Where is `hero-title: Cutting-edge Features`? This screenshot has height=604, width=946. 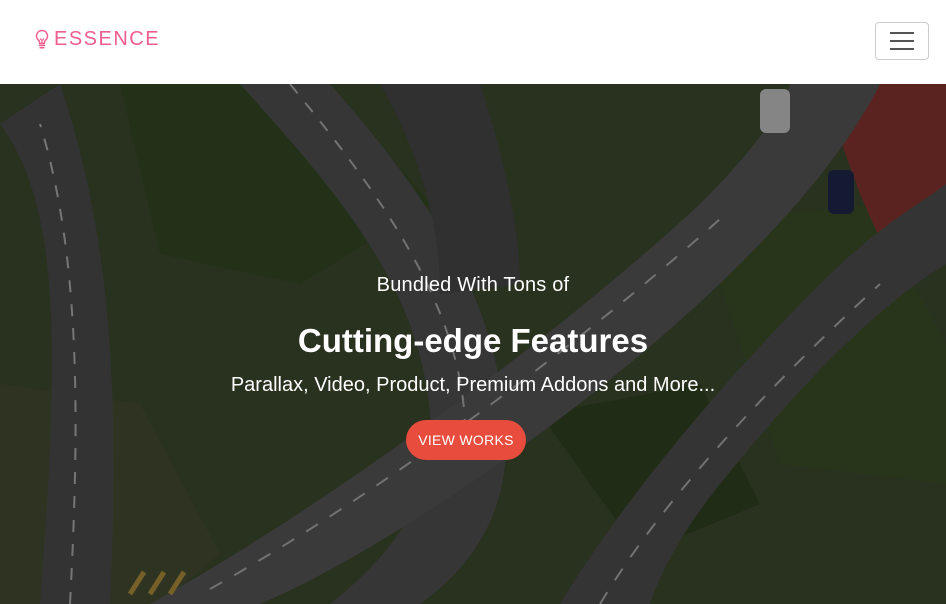 hero-title: Cutting-edge Features is located at coordinates (473, 340).